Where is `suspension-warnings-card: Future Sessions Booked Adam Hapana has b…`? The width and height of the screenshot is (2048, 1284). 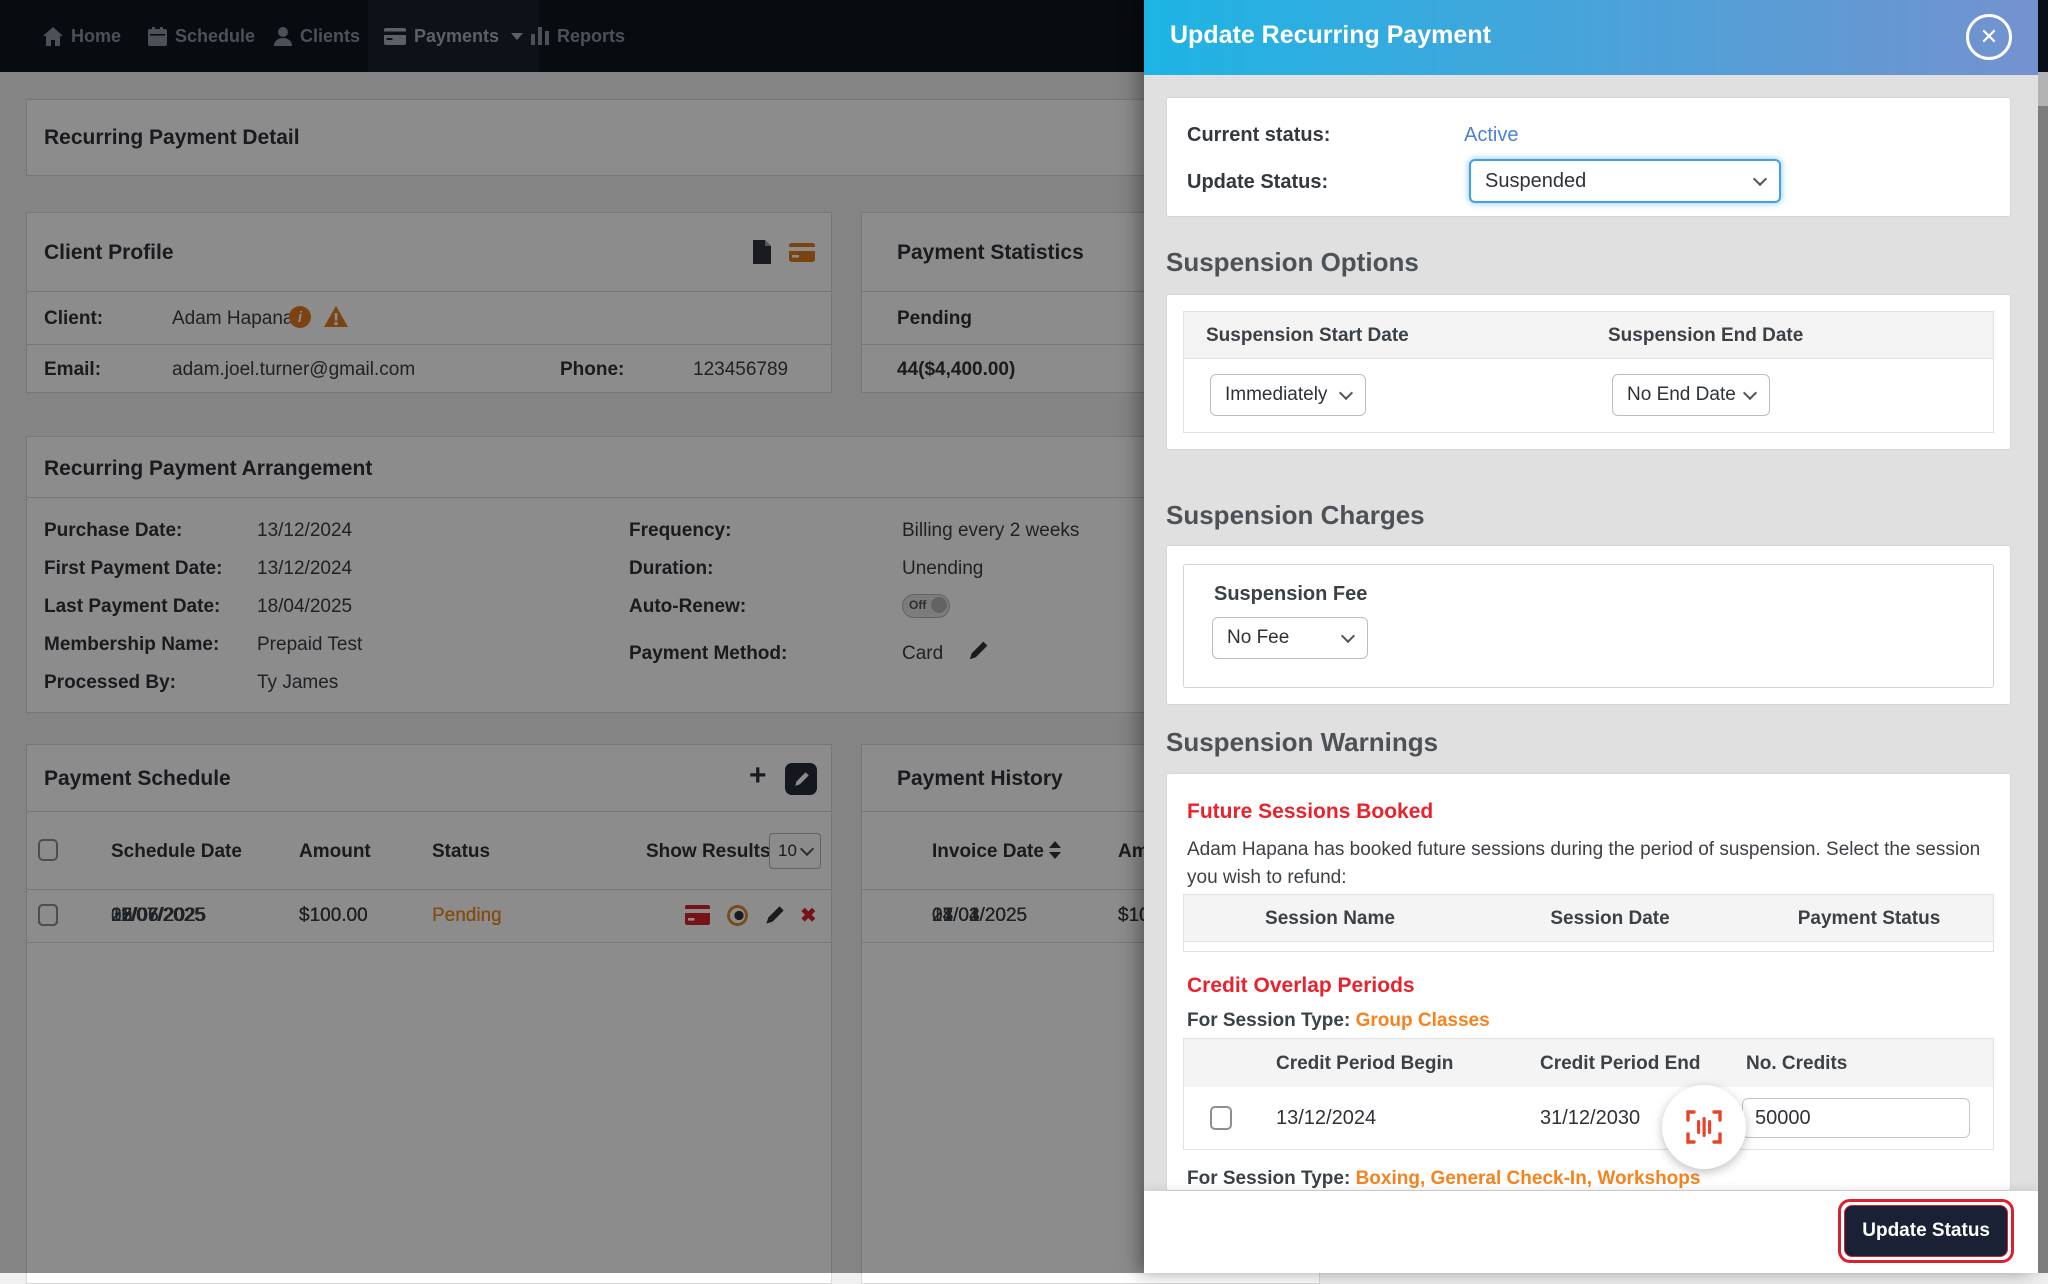
suspension-warnings-card: Future Sessions Booked Adam Hapana has b… is located at coordinates (1588, 982).